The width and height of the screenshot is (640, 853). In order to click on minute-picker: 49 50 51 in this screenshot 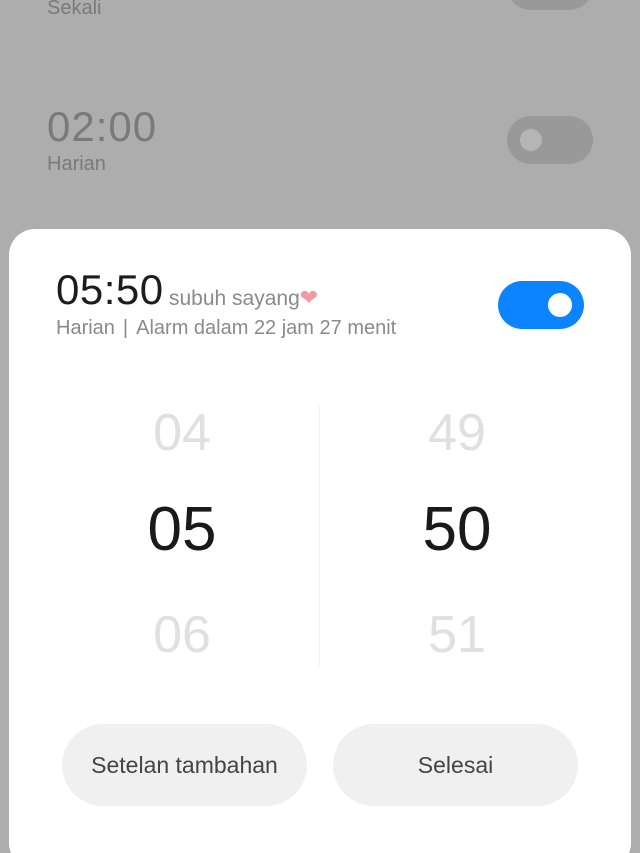, I will do `click(457, 529)`.